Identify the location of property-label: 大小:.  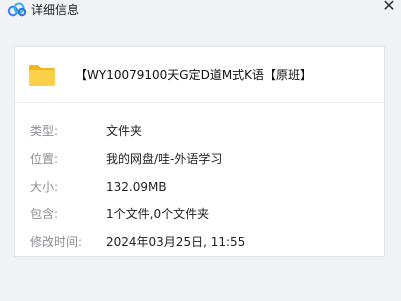
(44, 187).